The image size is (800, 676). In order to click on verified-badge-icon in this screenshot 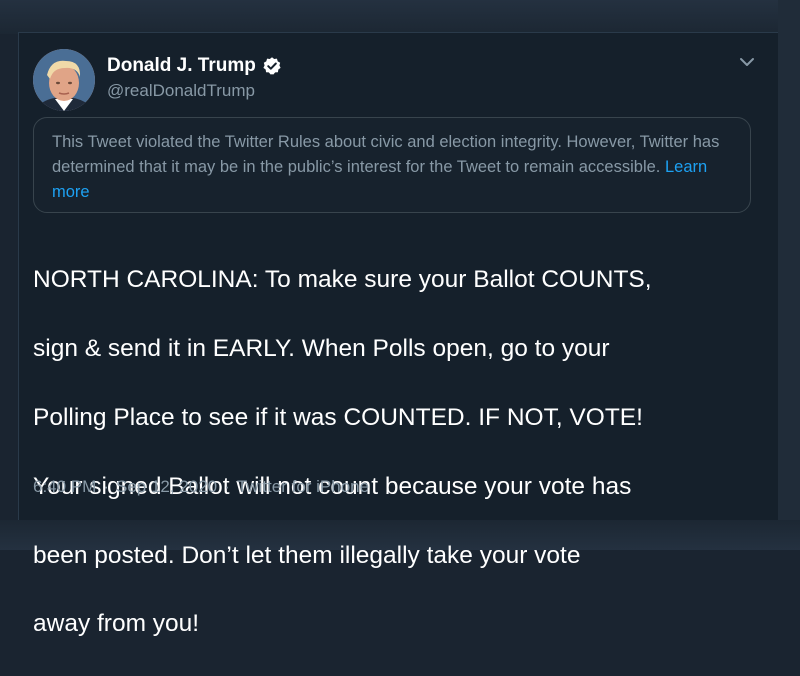, I will do `click(272, 66)`.